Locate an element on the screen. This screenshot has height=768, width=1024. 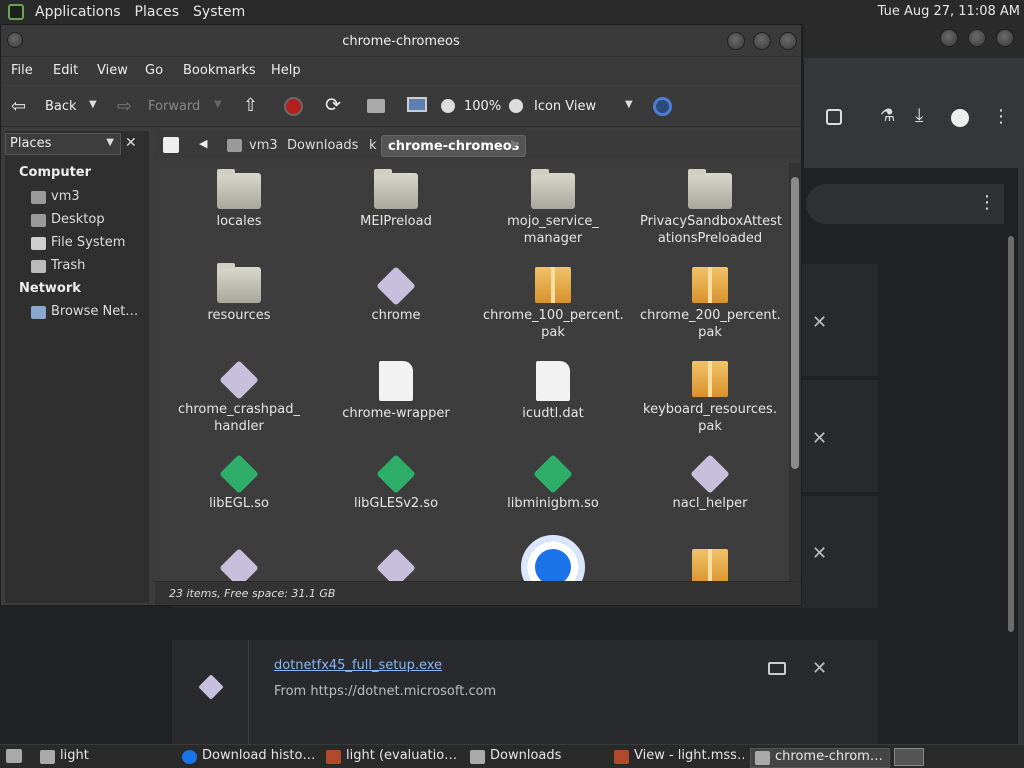
desktop-icon is located at coordinates (38, 220).